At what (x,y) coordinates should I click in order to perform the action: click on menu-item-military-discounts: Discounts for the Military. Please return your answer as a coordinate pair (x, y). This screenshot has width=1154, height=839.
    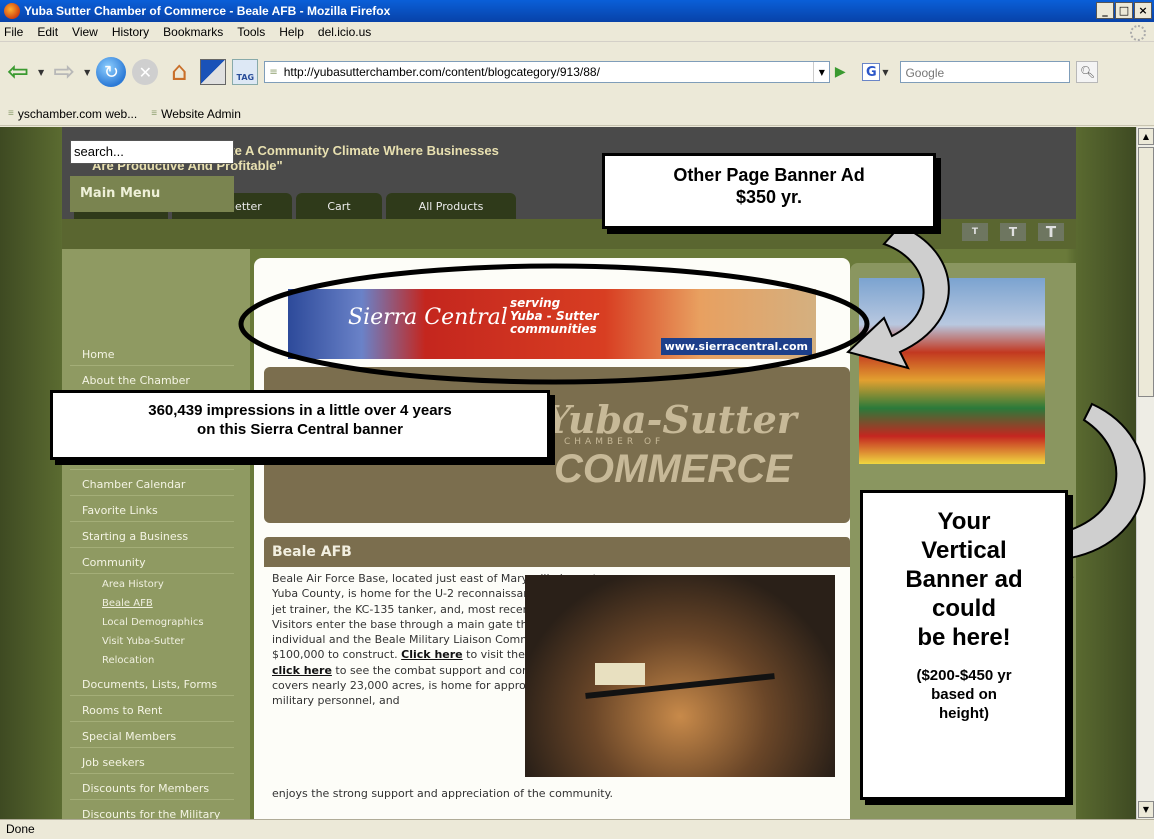
    Looking at the image, I should click on (152, 810).